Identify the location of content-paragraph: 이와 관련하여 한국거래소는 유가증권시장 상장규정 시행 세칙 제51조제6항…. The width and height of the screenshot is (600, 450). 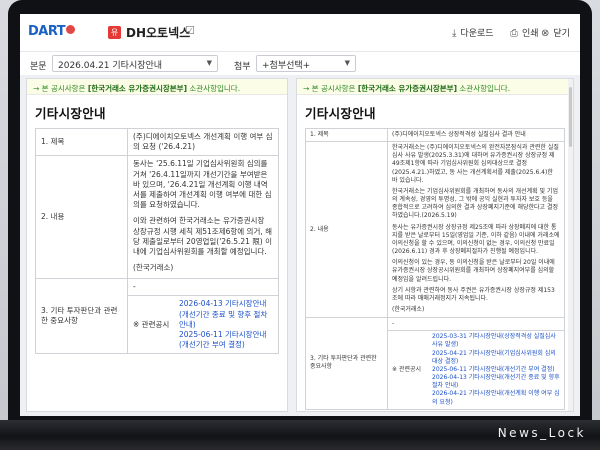
(203, 236).